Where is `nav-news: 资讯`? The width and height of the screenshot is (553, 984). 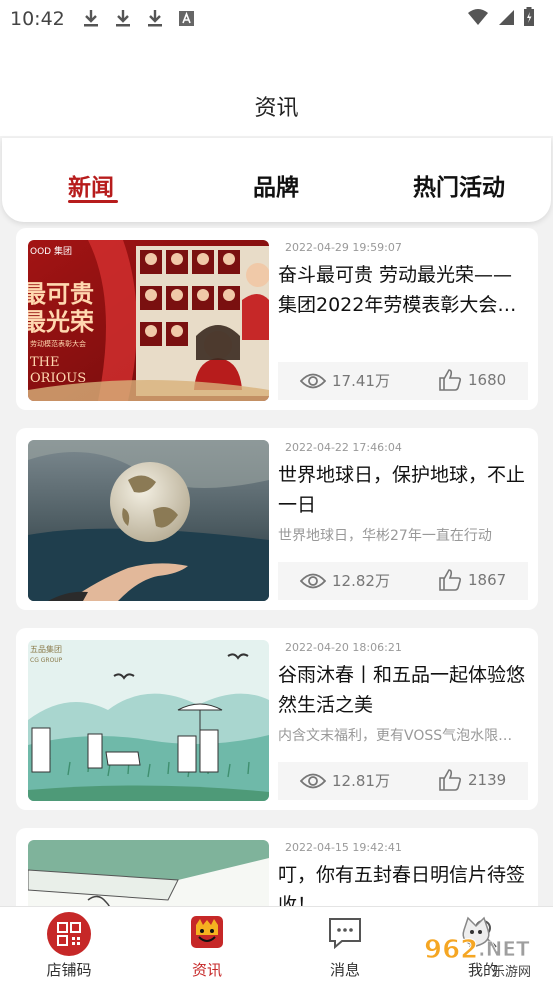
nav-news: 资讯 is located at coordinates (207, 945).